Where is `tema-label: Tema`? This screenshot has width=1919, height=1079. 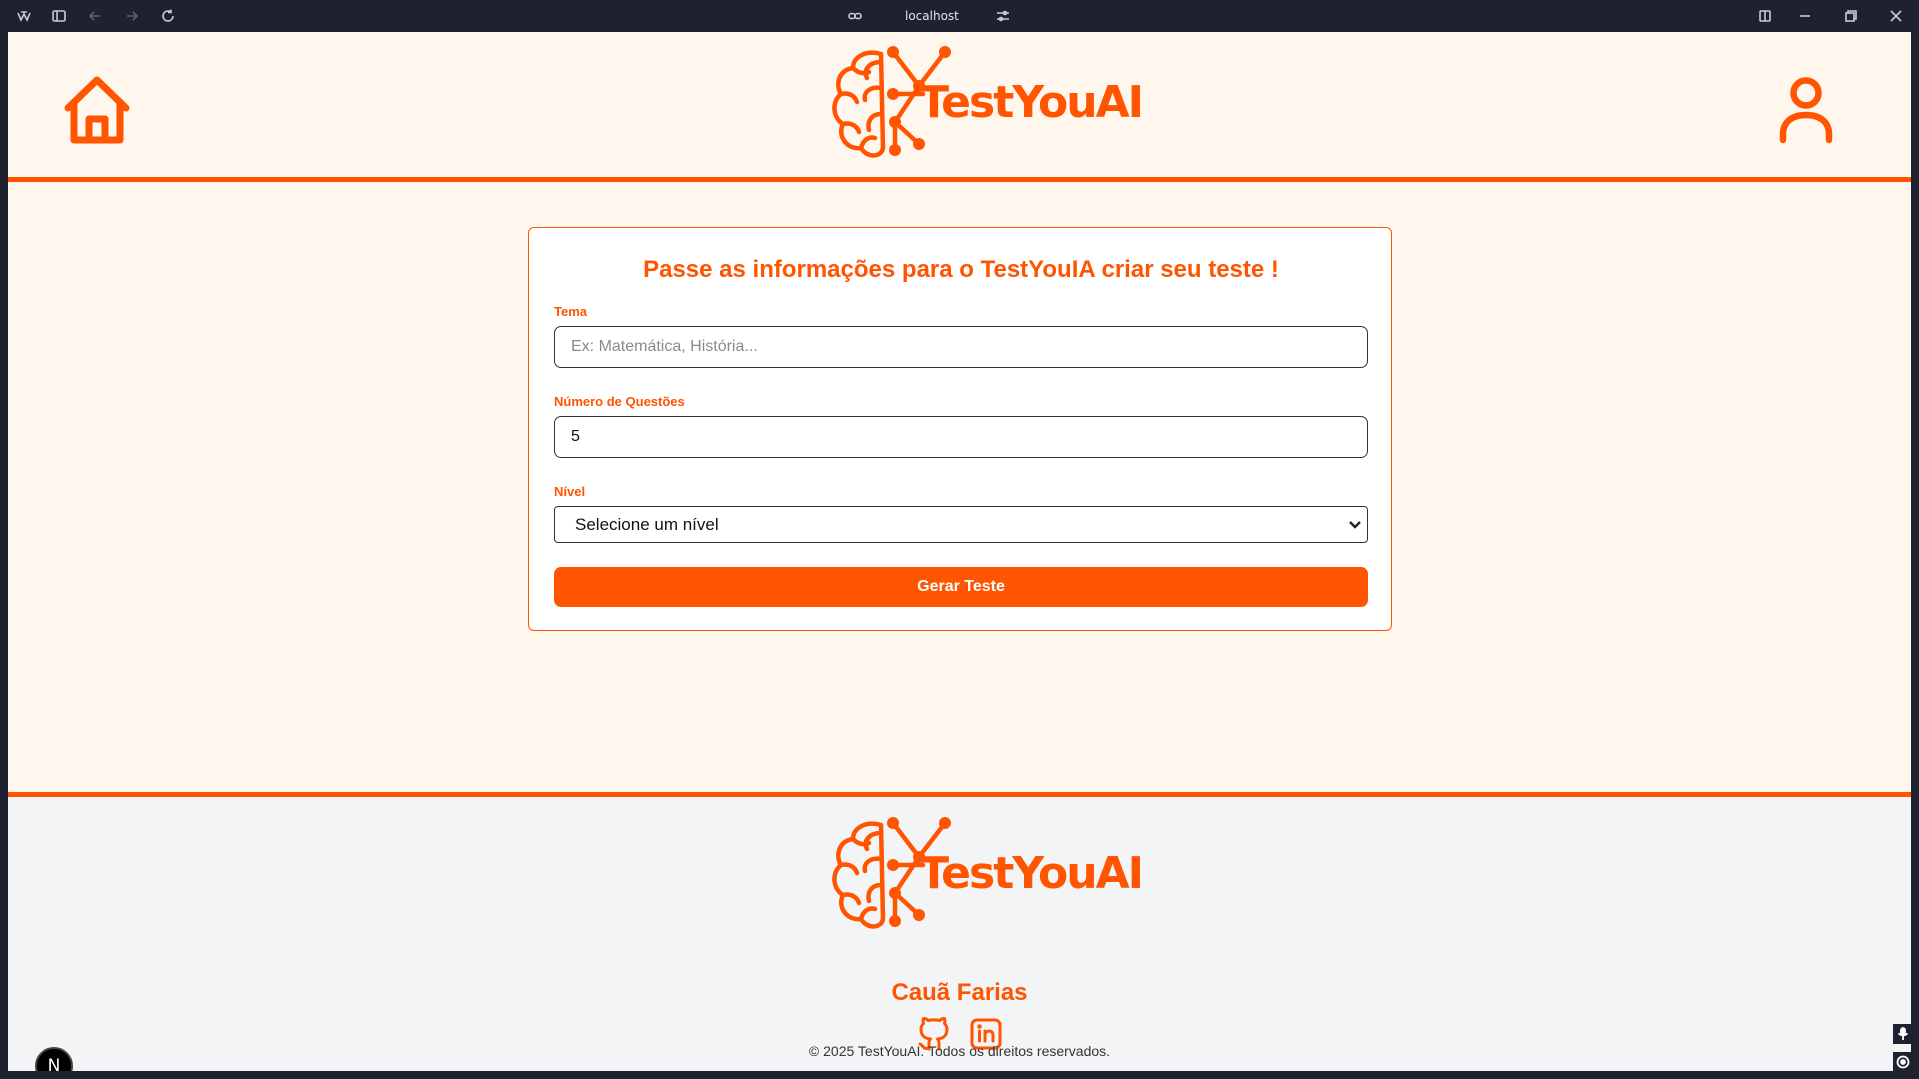
tema-label: Tema is located at coordinates (570, 311).